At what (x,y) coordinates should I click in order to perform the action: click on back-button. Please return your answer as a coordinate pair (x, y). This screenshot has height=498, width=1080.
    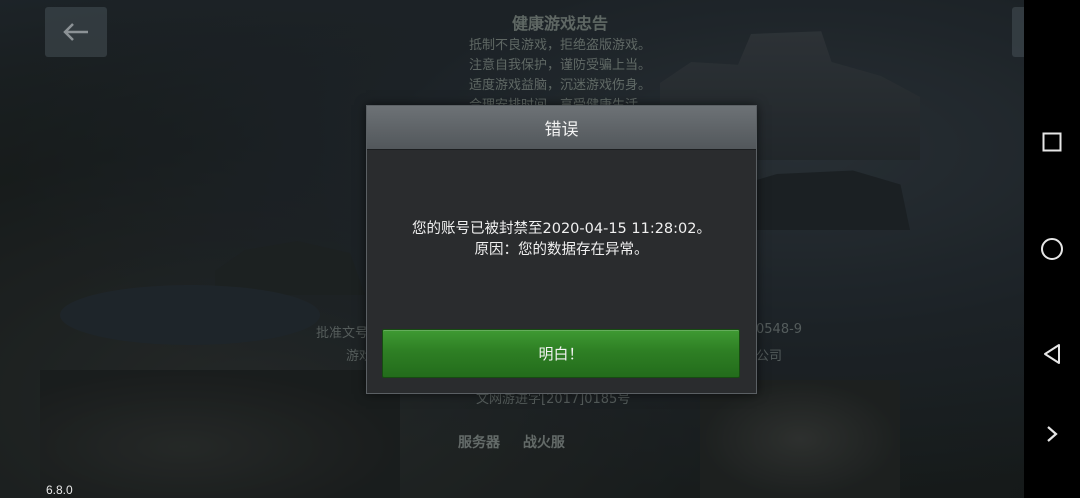
    Looking at the image, I should click on (76, 32).